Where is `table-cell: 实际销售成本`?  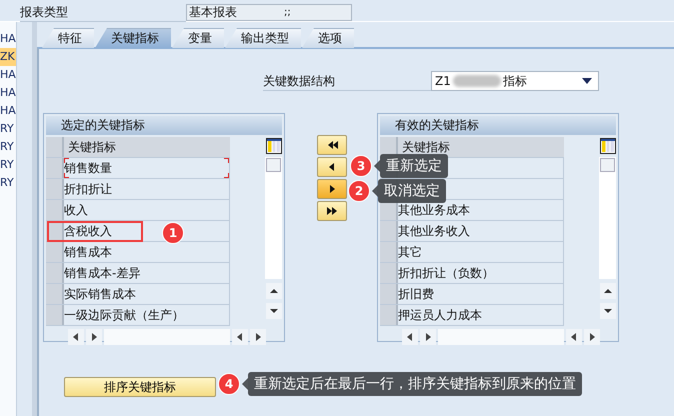 table-cell: 实际销售成本 is located at coordinates (100, 294).